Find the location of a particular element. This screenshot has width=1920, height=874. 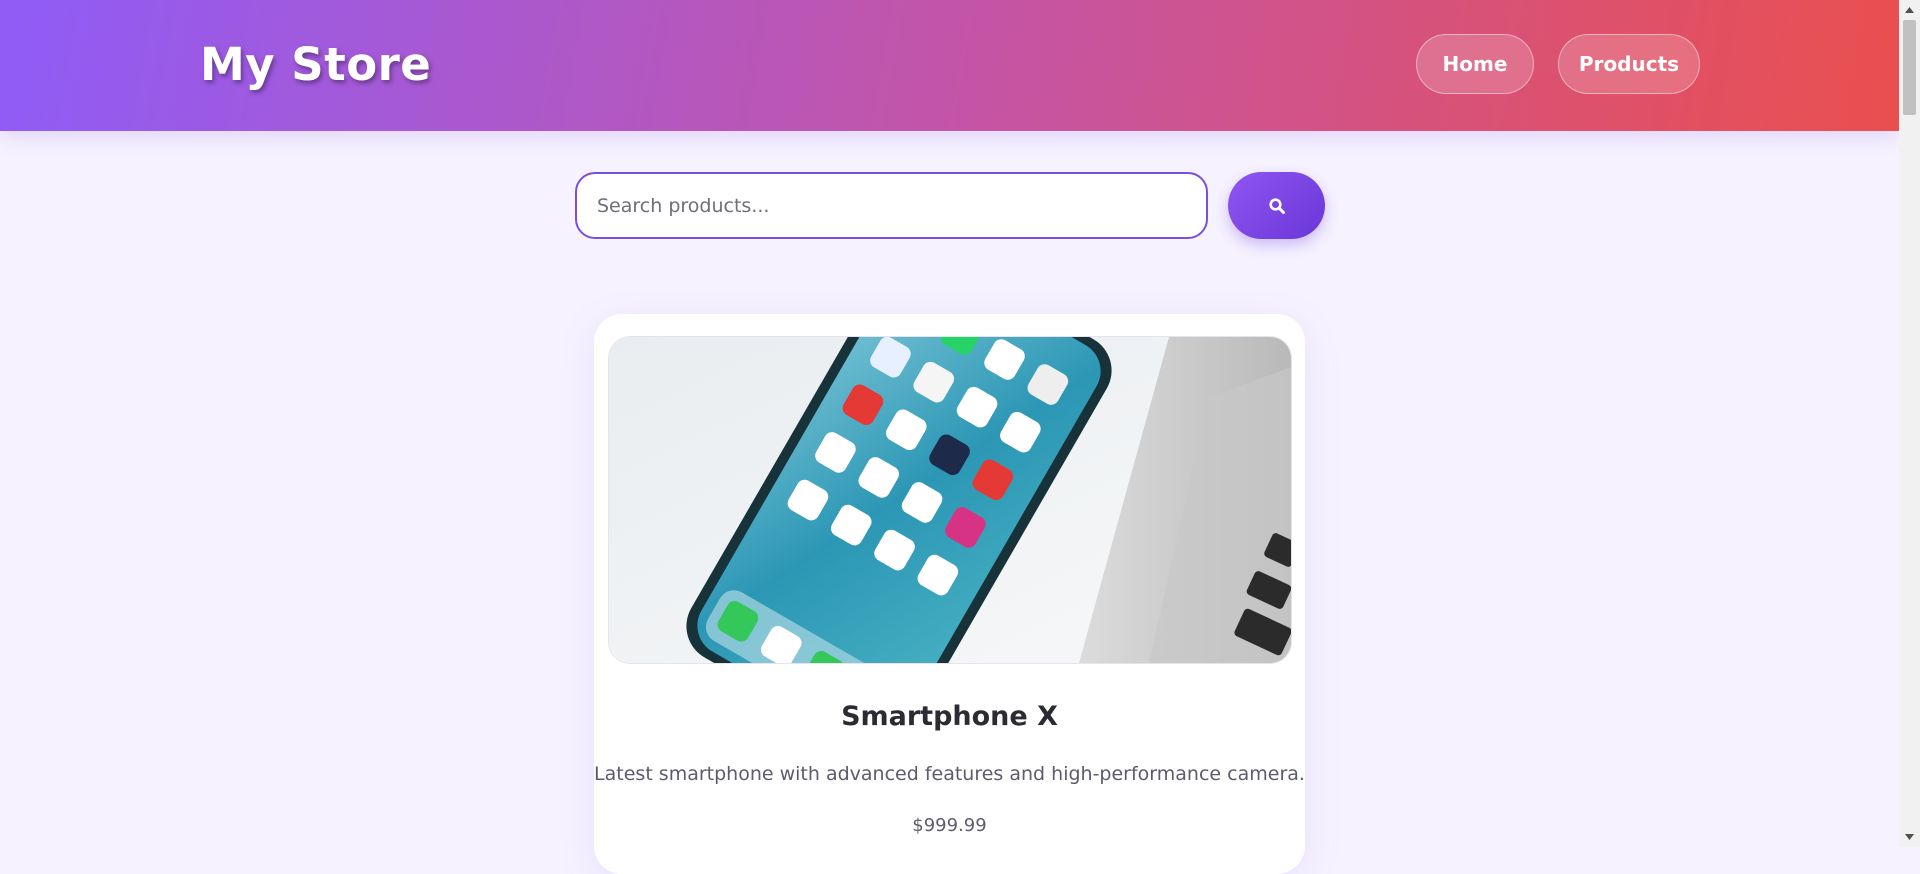

search-input is located at coordinates (891, 205).